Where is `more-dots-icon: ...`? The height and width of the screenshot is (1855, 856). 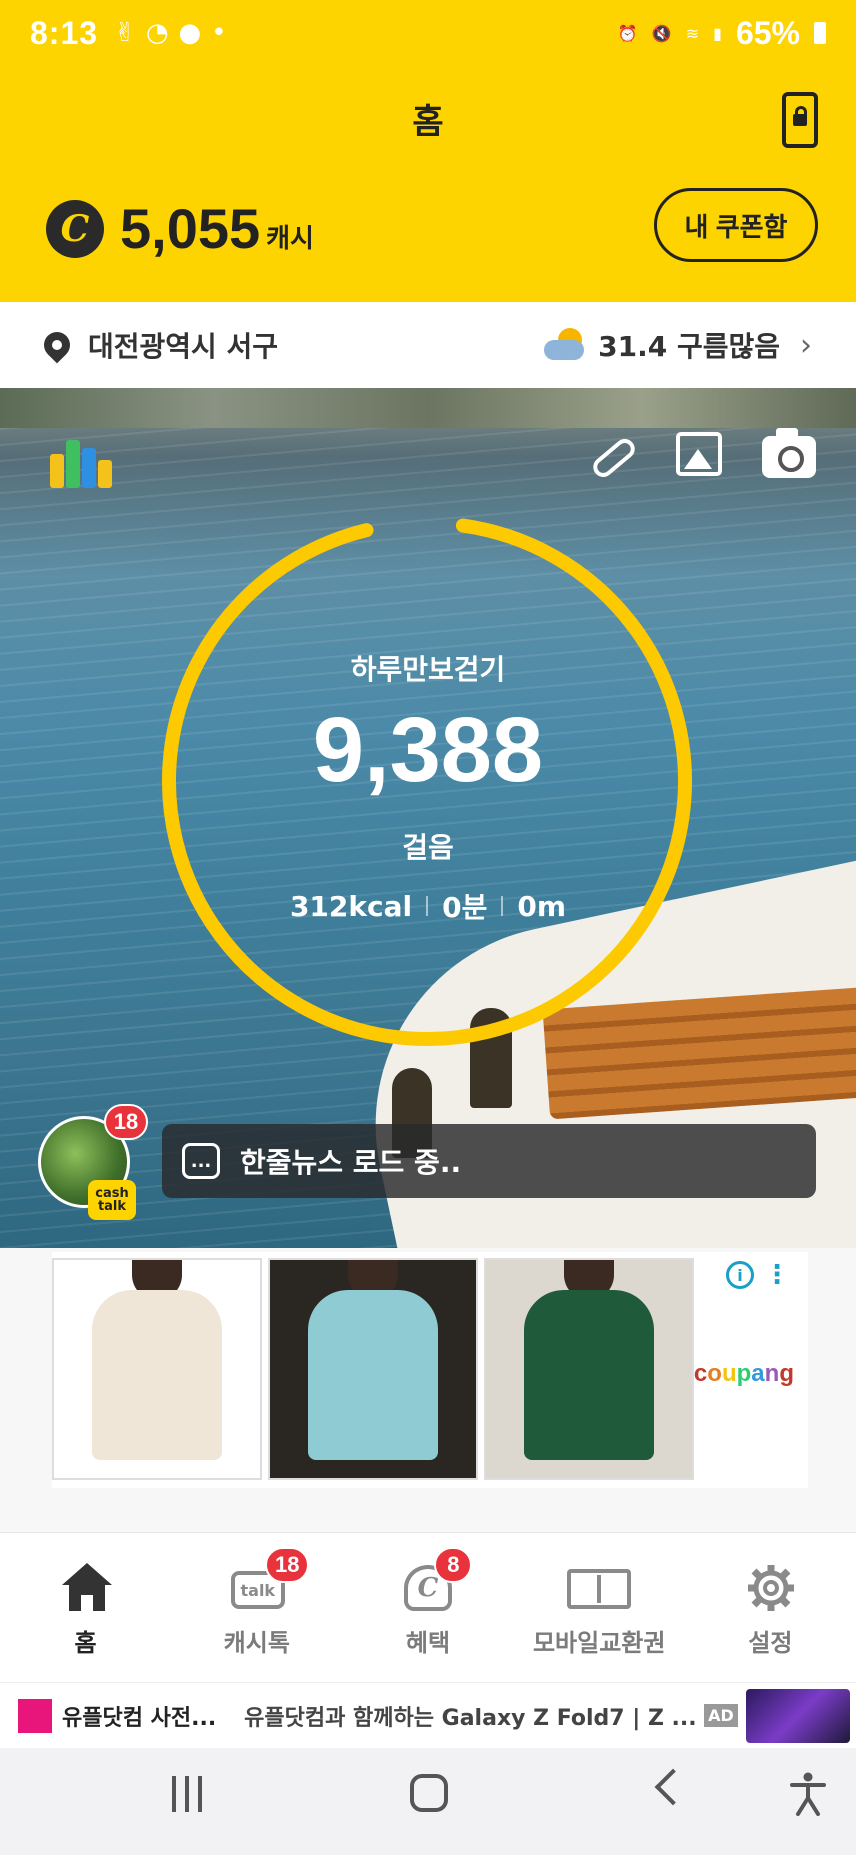
more-dots-icon: ... is located at coordinates (201, 1161).